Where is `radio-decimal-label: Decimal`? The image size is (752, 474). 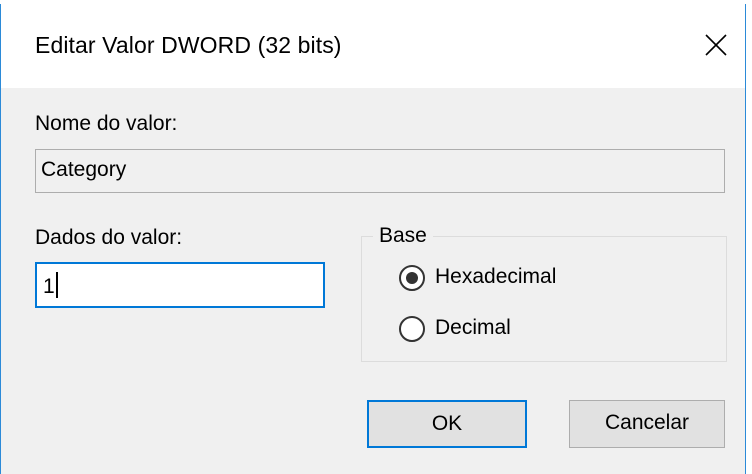
radio-decimal-label: Decimal is located at coordinates (473, 327).